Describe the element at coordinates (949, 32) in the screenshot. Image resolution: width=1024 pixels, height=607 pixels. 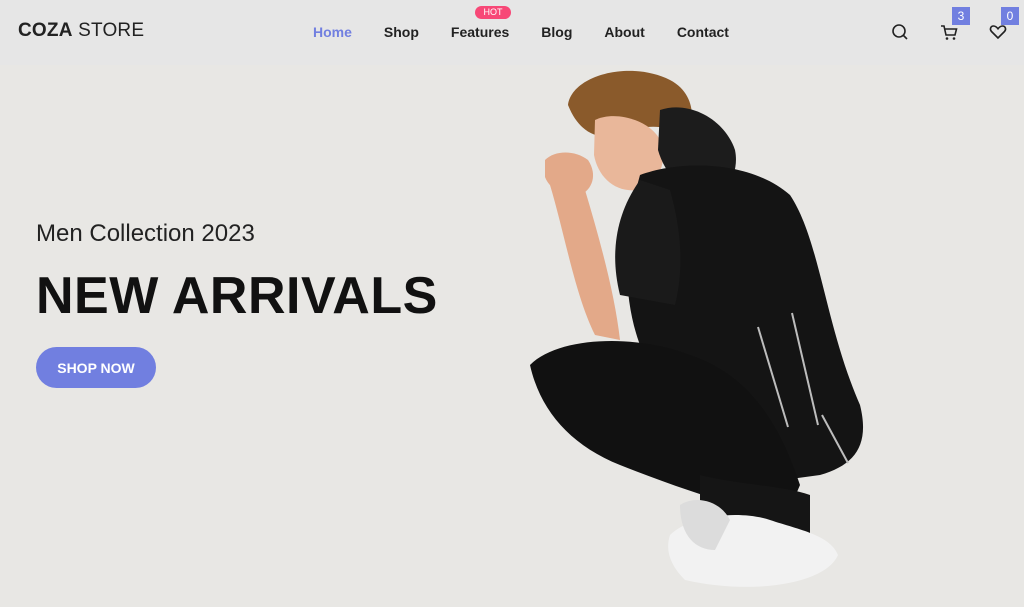
I see `cart-icon` at that location.